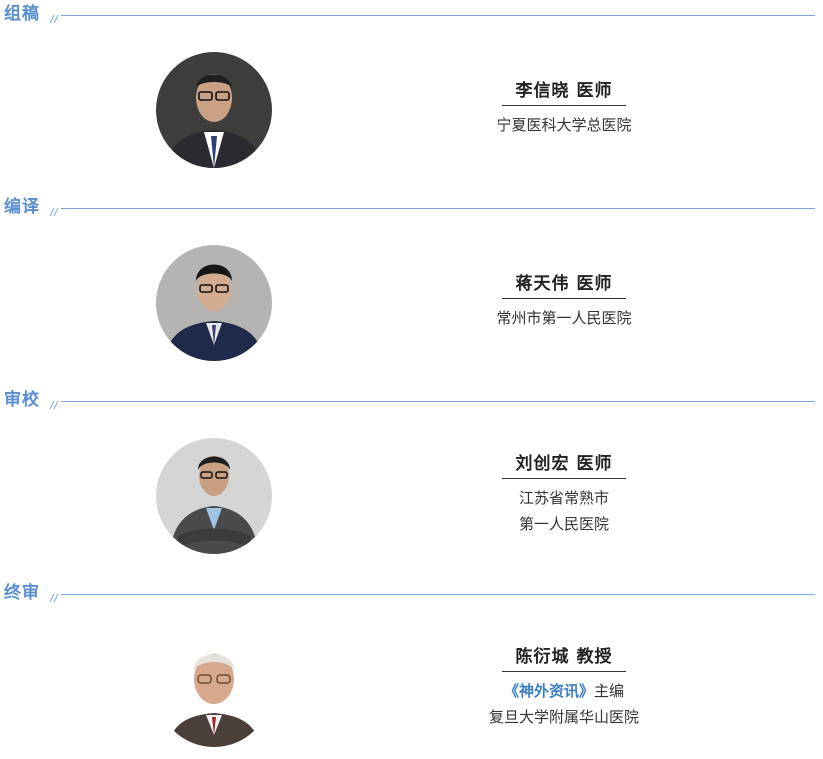 Image resolution: width=823 pixels, height=759 pixels. I want to click on section-header: 审校, so click(411, 401).